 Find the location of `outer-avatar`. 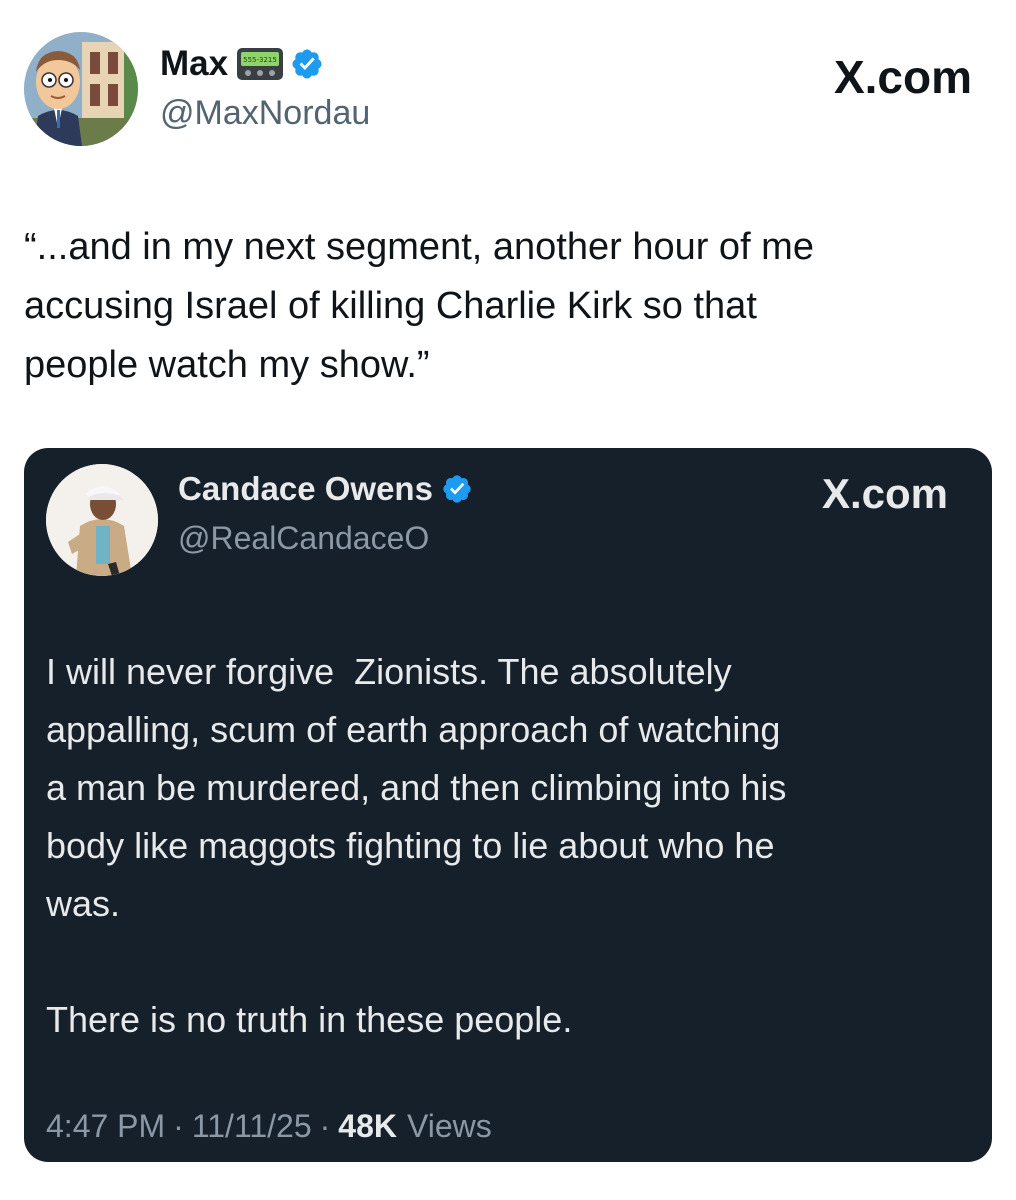

outer-avatar is located at coordinates (81, 89).